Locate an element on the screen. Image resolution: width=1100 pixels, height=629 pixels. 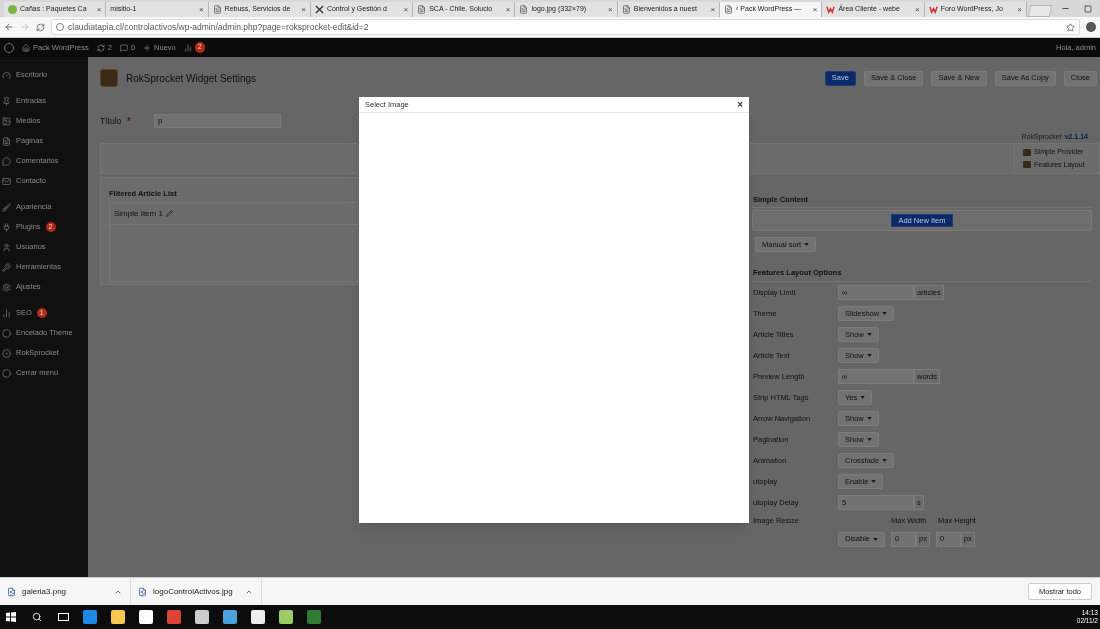
field-label: Título is located at coordinates (111, 121).